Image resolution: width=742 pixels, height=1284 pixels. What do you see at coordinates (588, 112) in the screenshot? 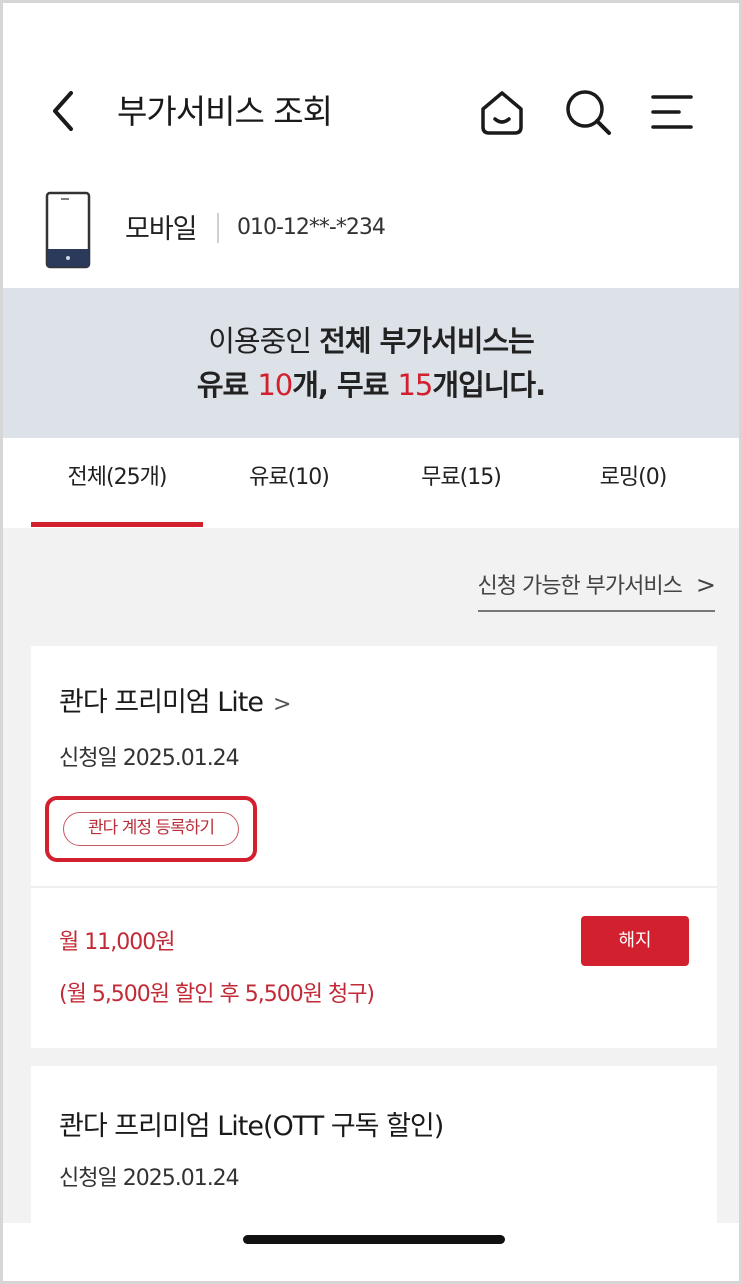
I see `search-icon` at bounding box center [588, 112].